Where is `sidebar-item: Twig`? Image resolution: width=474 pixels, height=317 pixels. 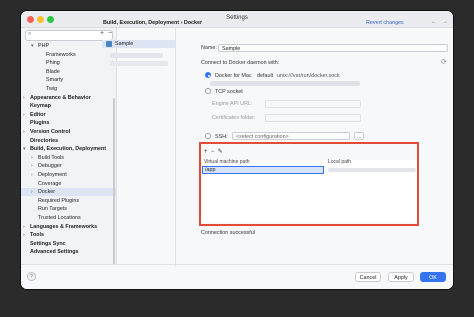 sidebar-item: Twig is located at coordinates (68, 89).